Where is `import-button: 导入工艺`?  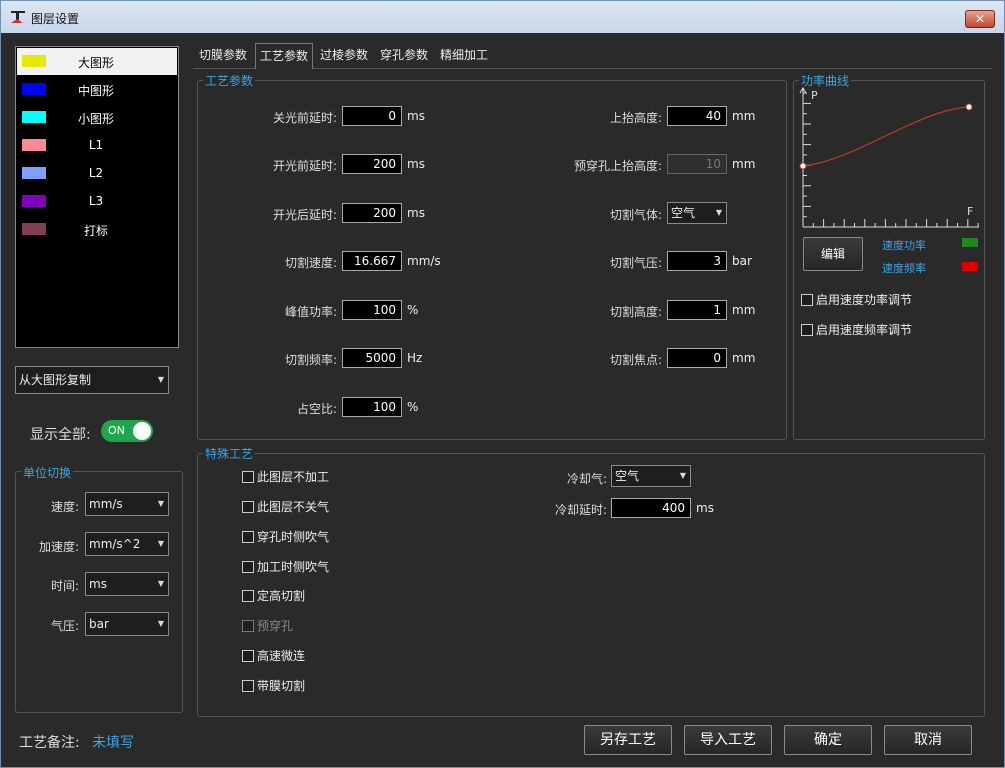 import-button: 导入工艺 is located at coordinates (728, 740).